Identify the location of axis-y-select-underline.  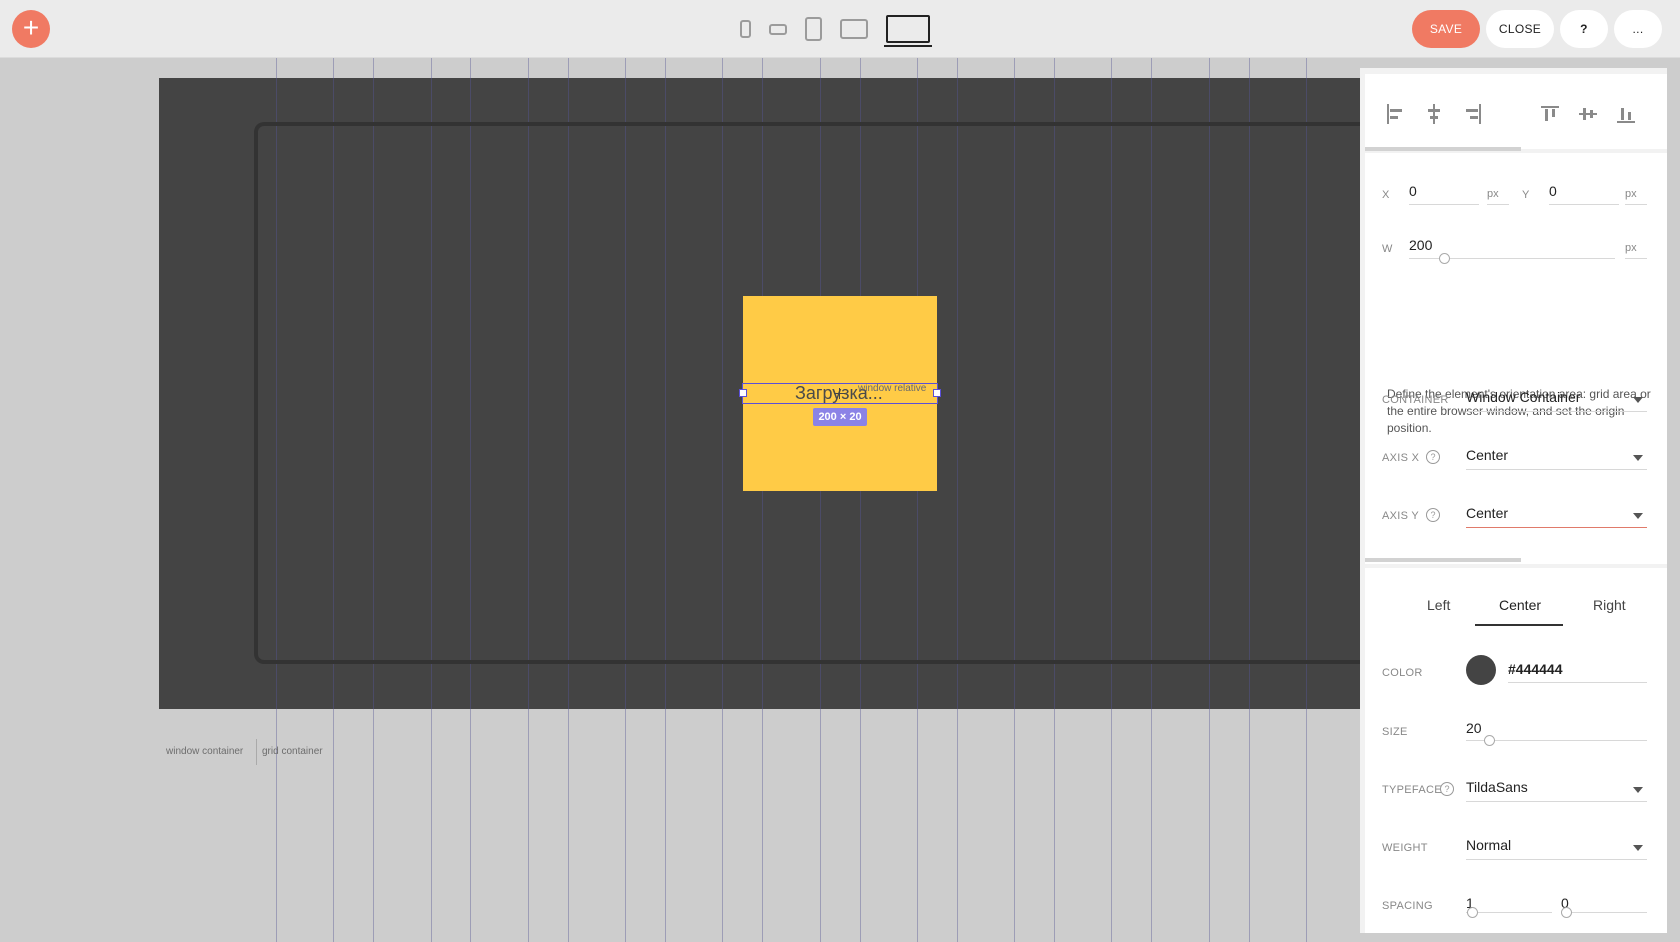
(1556, 527).